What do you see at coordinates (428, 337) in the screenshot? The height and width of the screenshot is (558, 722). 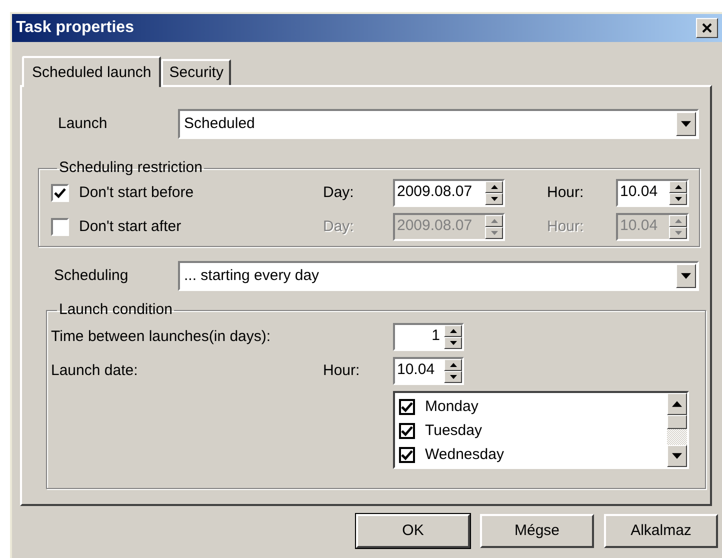 I see `spin-field: 1` at bounding box center [428, 337].